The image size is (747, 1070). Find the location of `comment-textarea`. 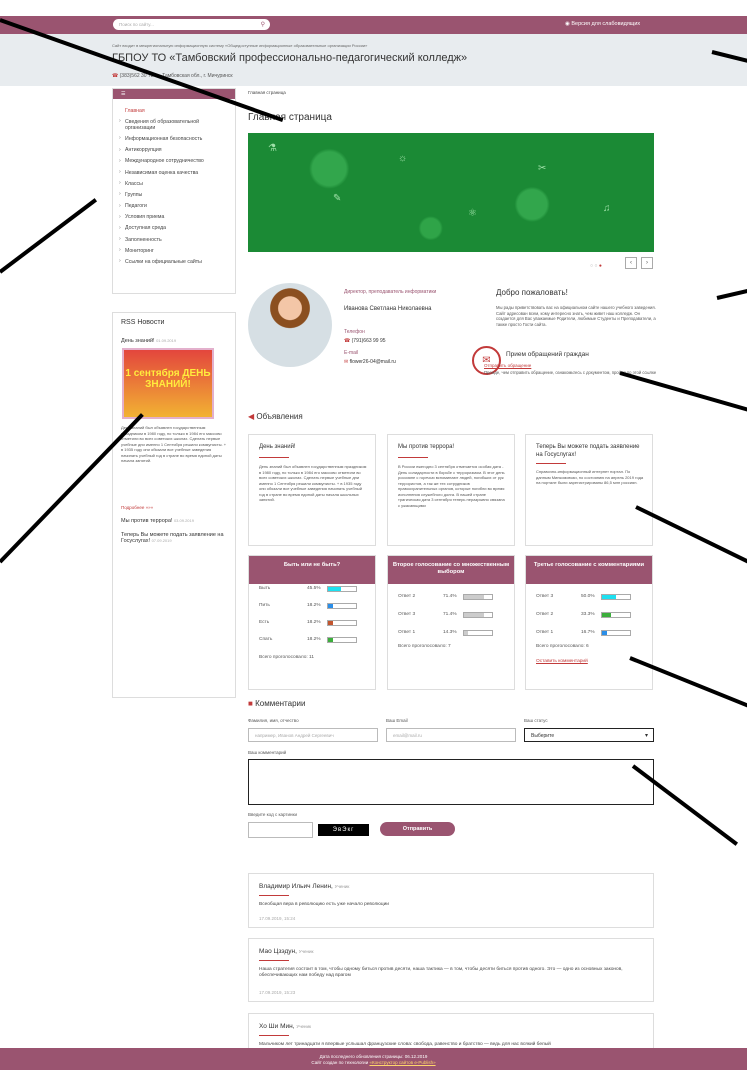

comment-textarea is located at coordinates (451, 782).